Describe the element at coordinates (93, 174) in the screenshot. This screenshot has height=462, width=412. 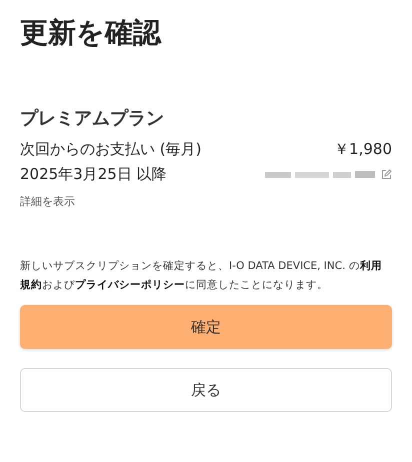
I see `start-date: 2025年3月25日 以降` at that location.